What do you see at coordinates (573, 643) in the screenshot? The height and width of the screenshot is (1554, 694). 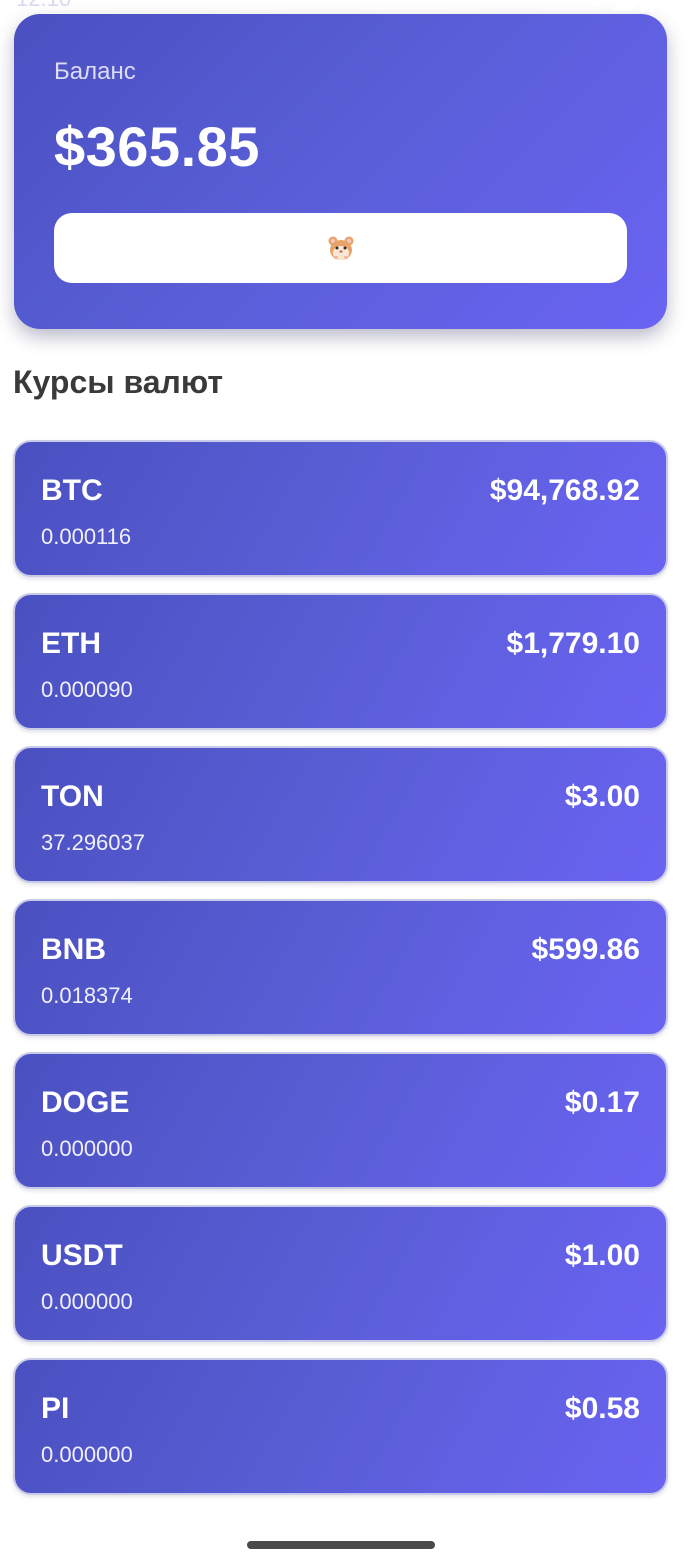 I see `rate-price: $1,779.10` at bounding box center [573, 643].